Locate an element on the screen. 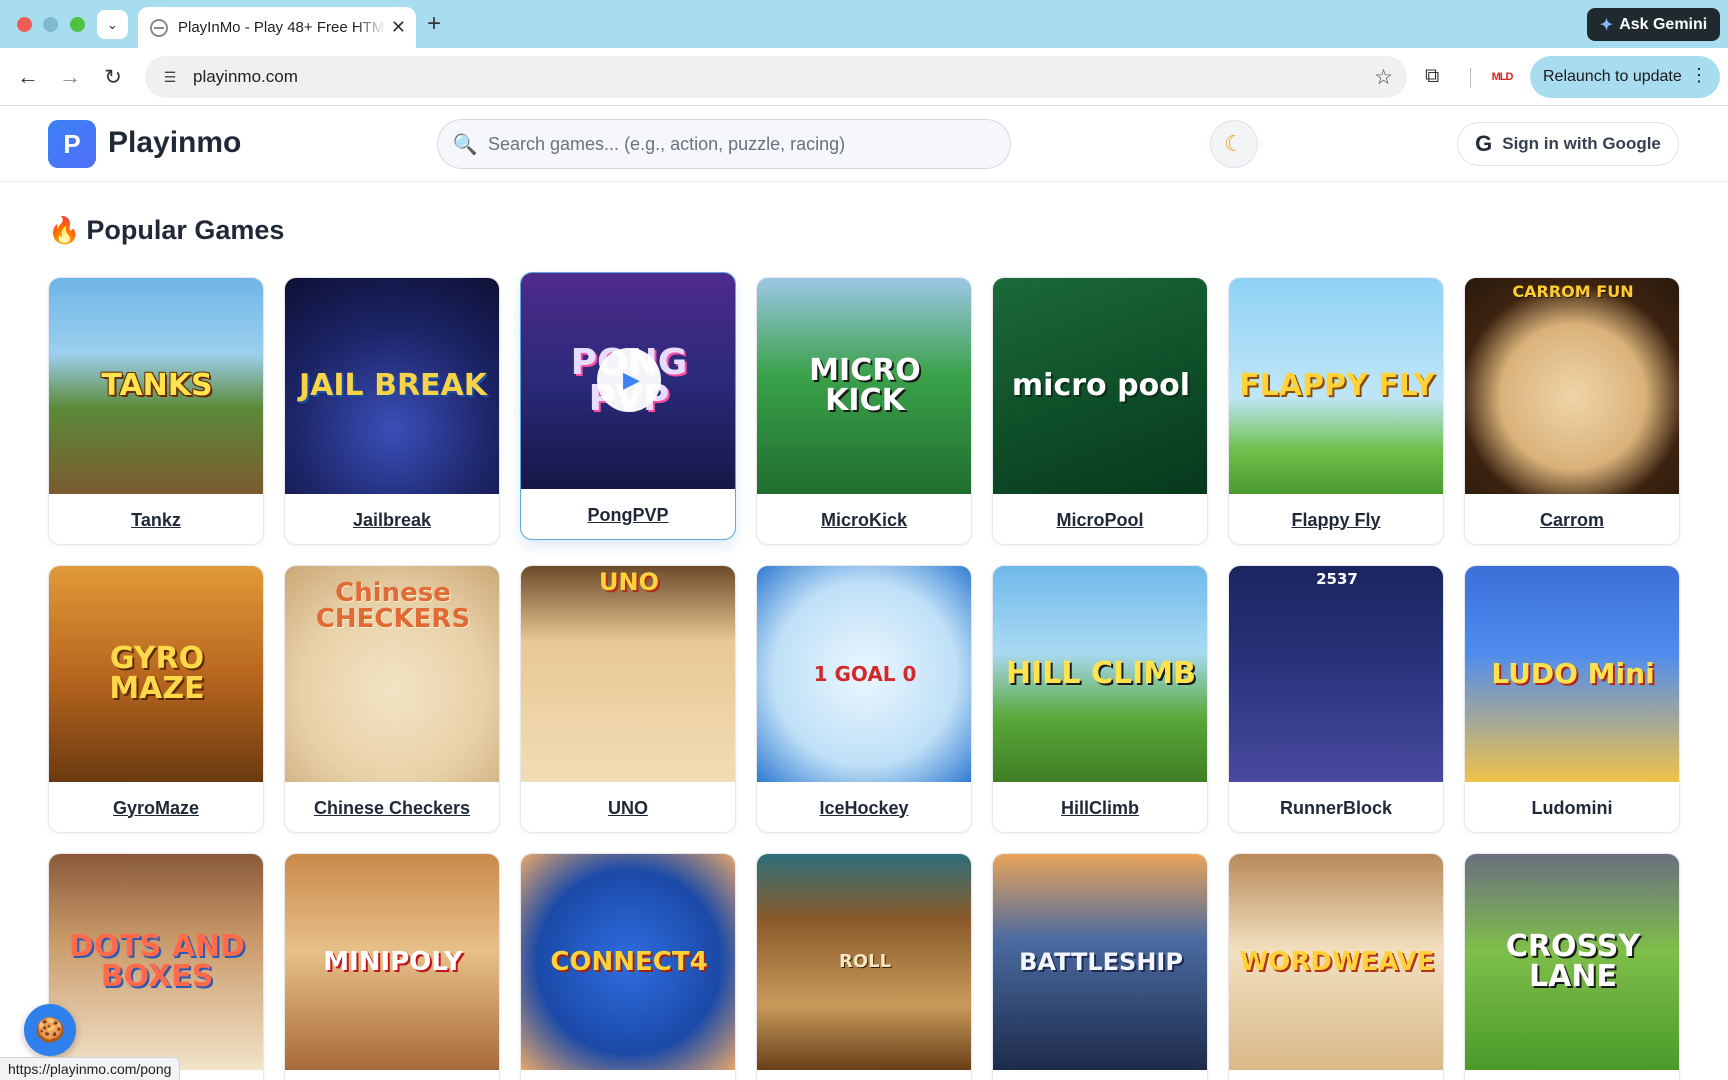 This screenshot has width=1728, height=1080. sign-in-google-button: G Sign in with Google is located at coordinates (1568, 144).